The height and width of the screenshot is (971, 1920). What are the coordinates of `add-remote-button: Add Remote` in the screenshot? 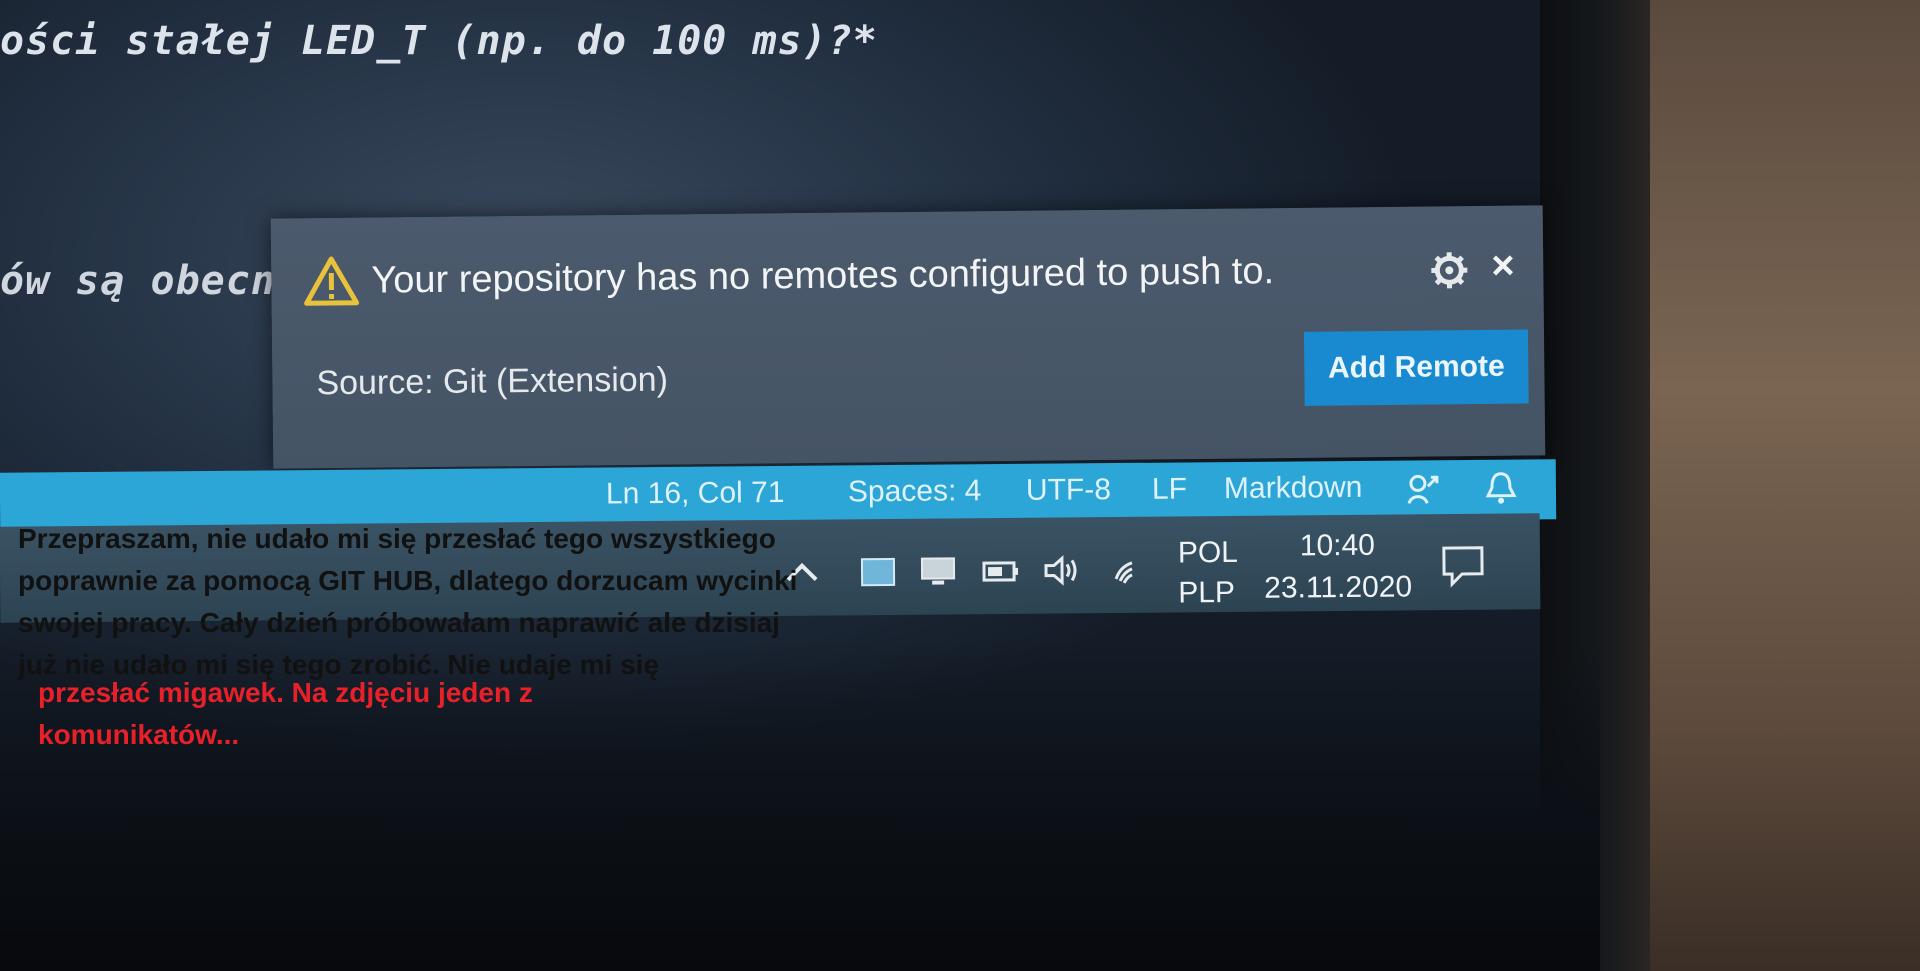 It's located at (1416, 367).